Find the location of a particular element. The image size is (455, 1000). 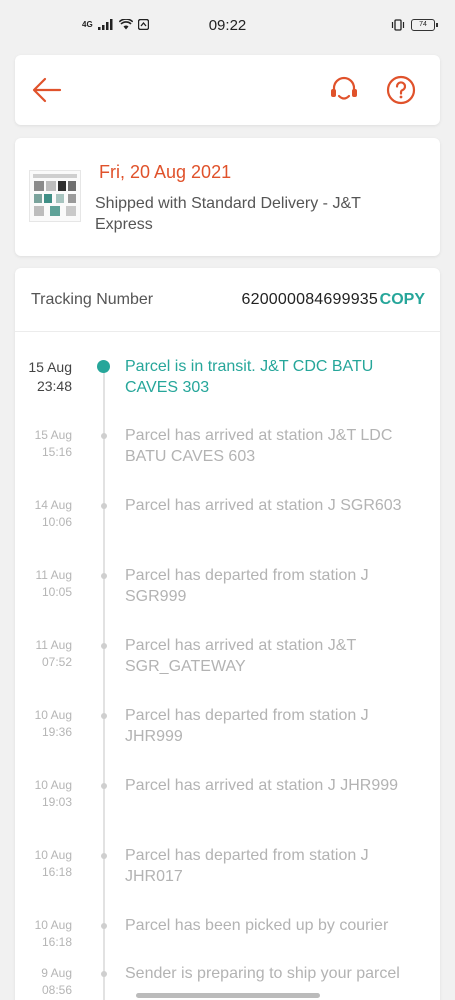

event-date: 11 Aug 10:05 is located at coordinates (37, 584).